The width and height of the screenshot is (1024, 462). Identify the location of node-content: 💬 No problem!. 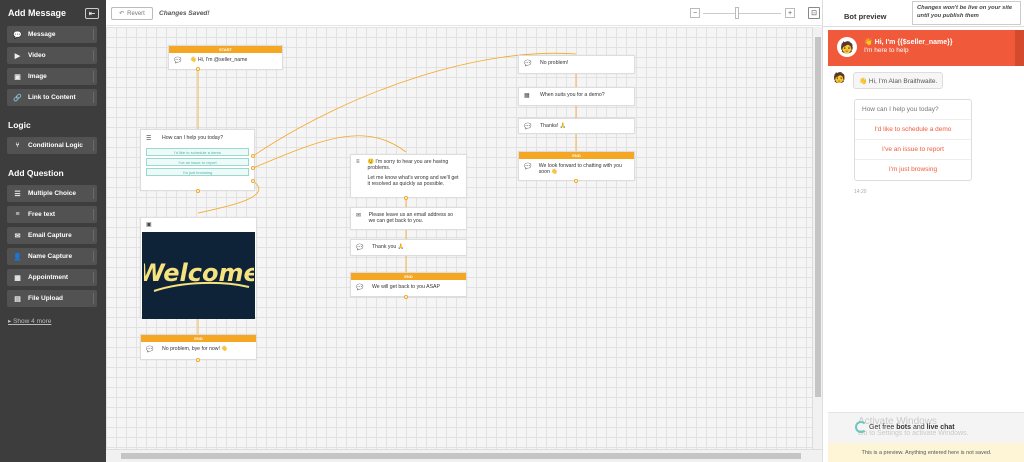
(576, 63).